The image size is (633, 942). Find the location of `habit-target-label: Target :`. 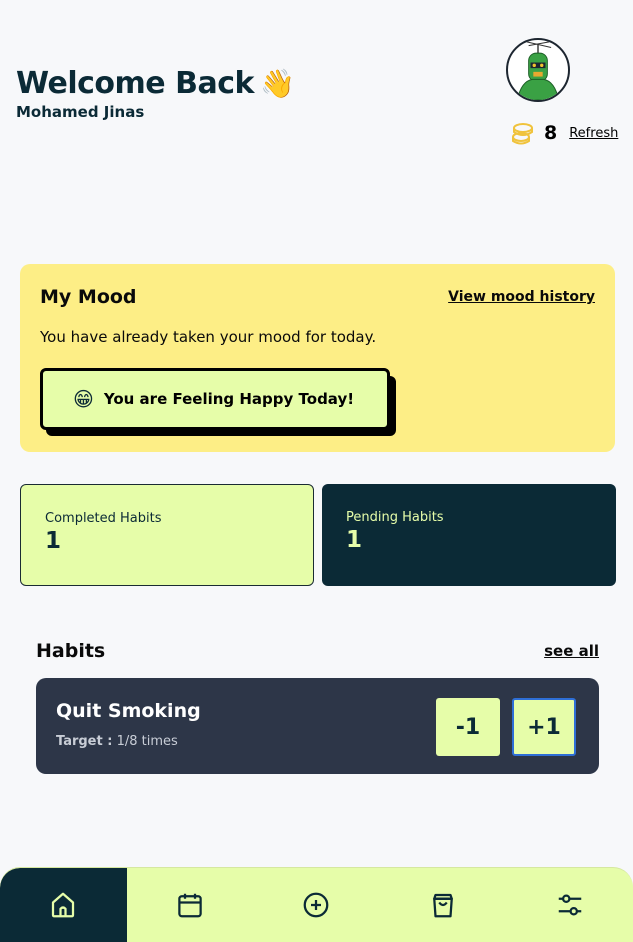

habit-target-label: Target : is located at coordinates (84, 741).